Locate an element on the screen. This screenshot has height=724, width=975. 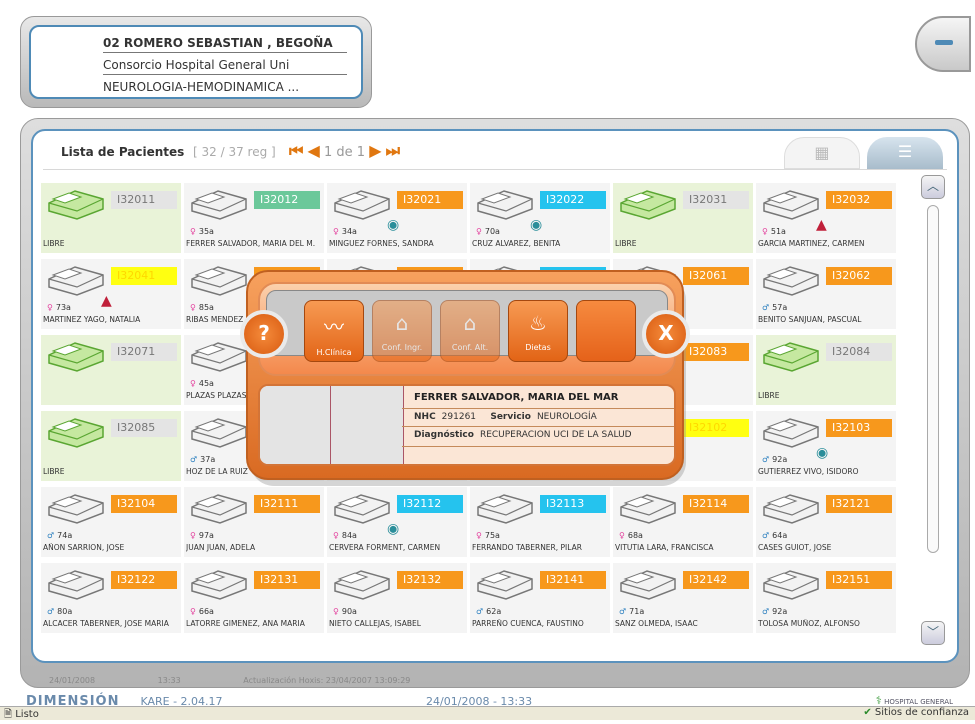
patient-age: ♂ 71a is located at coordinates (632, 611).